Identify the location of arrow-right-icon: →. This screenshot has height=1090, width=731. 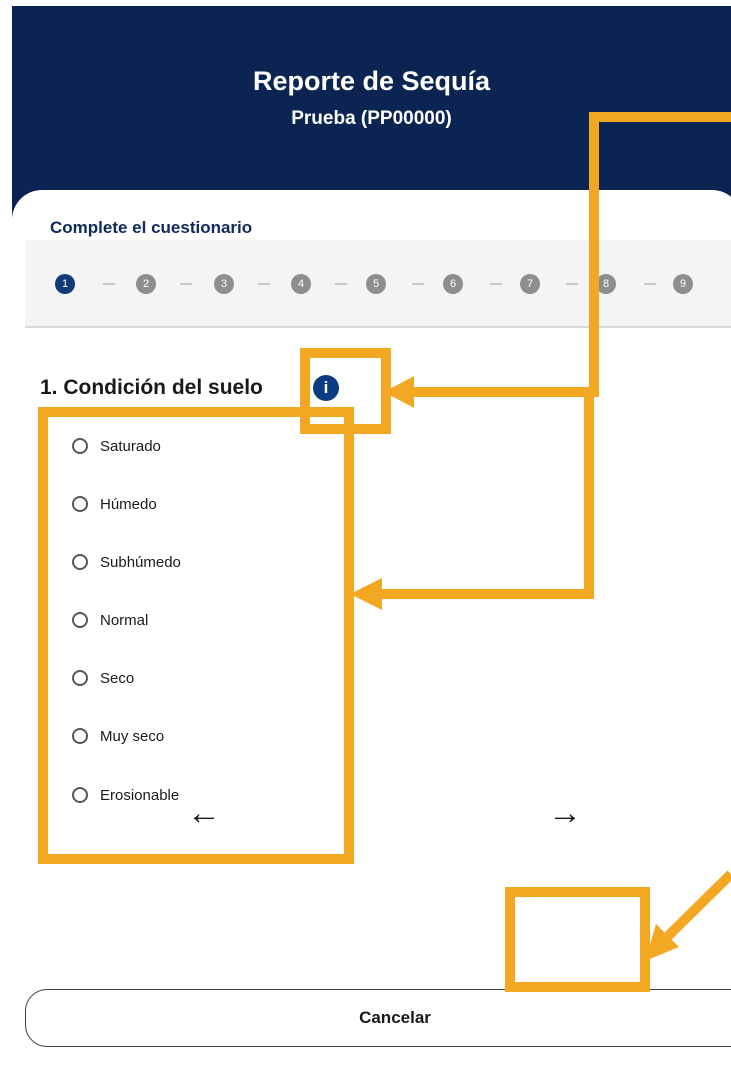
(565, 813).